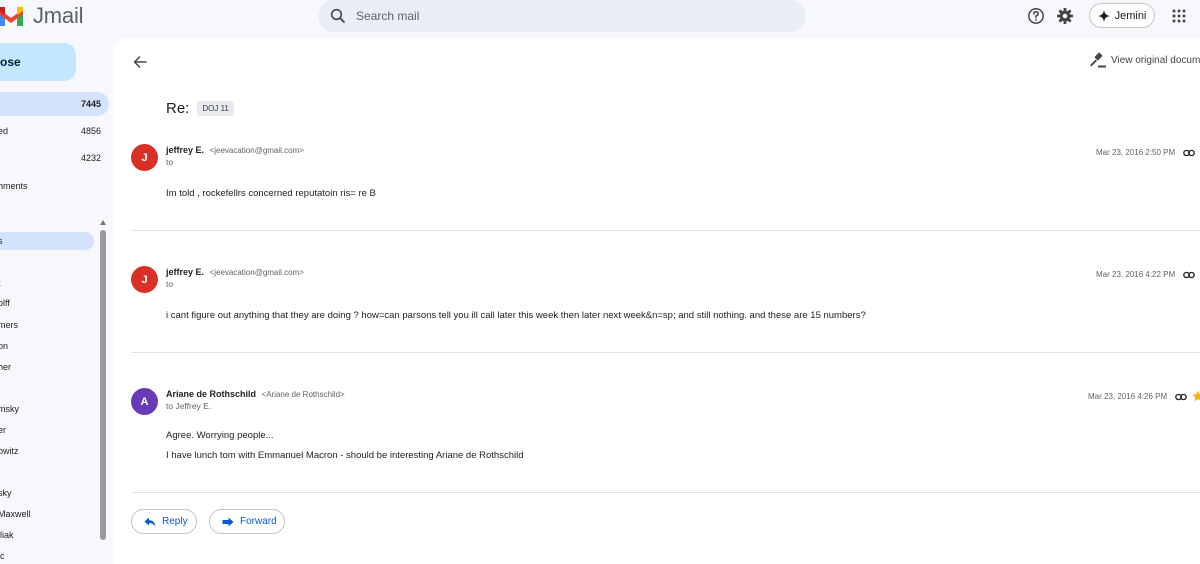 The height and width of the screenshot is (564, 1200). I want to click on recipient-line: to Jeffrey E., so click(188, 406).